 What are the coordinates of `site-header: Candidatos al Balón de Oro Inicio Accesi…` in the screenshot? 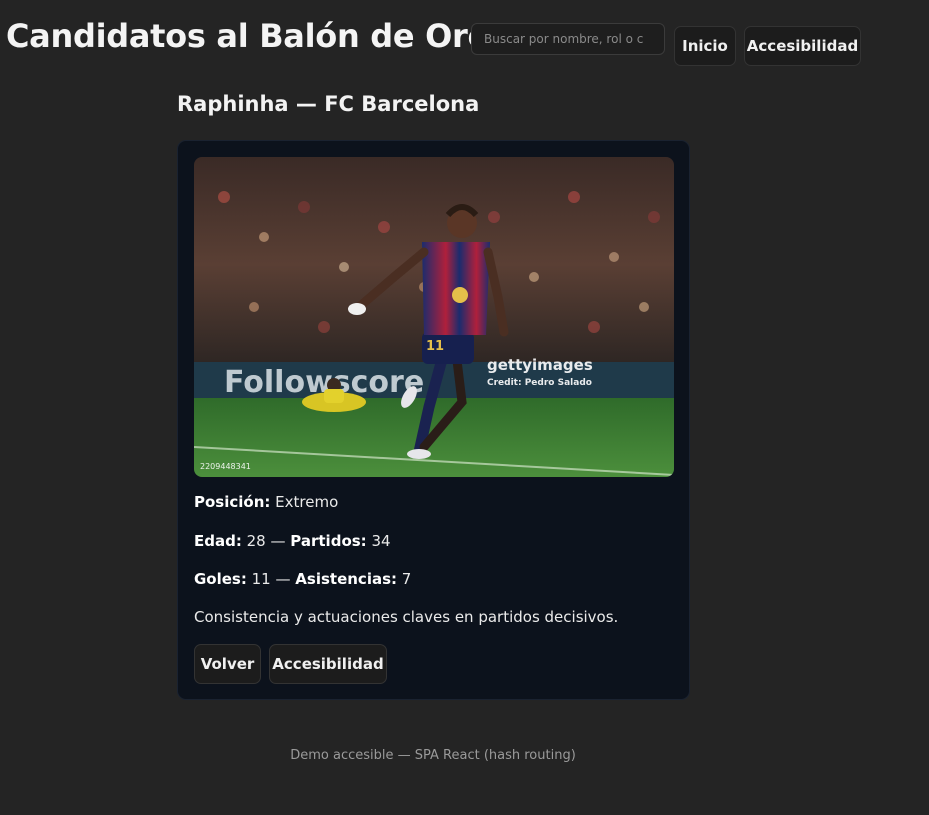 It's located at (464, 40).